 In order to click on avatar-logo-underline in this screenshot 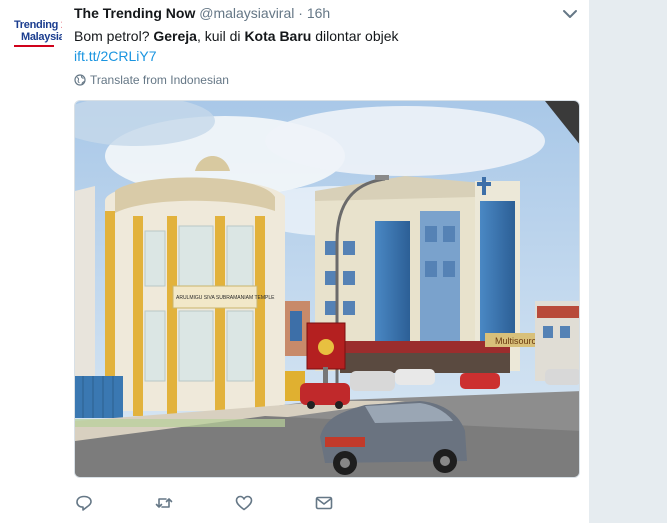, I will do `click(34, 46)`.